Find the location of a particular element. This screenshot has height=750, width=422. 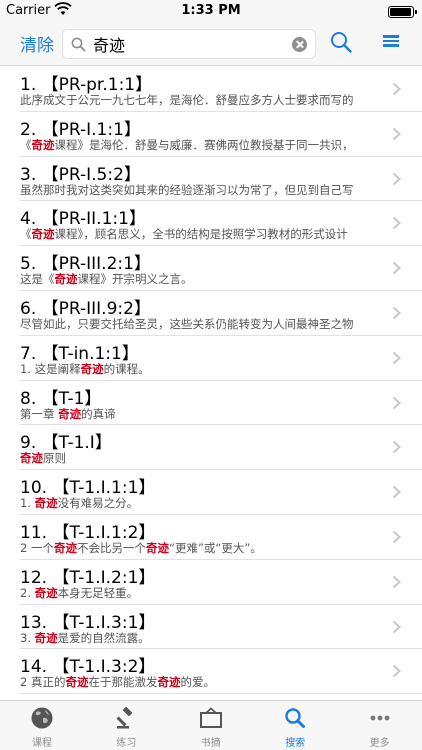

result-snippet: 尽管如此，只要交托给圣灵，这些关系仍能转变为人间最神圣之物 is located at coordinates (200, 324).